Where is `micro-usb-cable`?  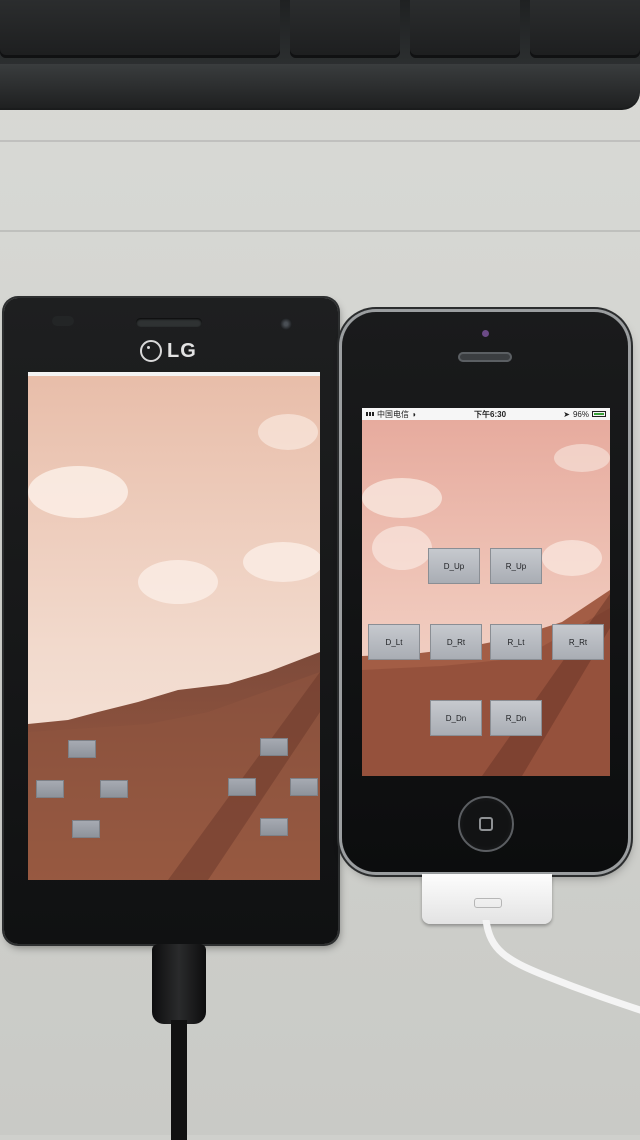
micro-usb-cable is located at coordinates (179, 1042).